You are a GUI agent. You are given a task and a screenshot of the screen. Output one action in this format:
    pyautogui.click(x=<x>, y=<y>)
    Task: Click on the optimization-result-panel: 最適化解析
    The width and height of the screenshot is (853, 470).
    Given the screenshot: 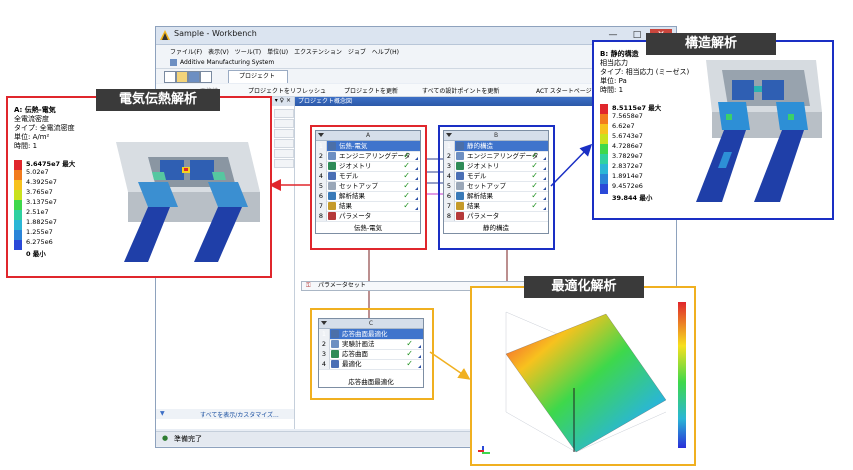 What is the action you would take?
    pyautogui.click(x=583, y=371)
    